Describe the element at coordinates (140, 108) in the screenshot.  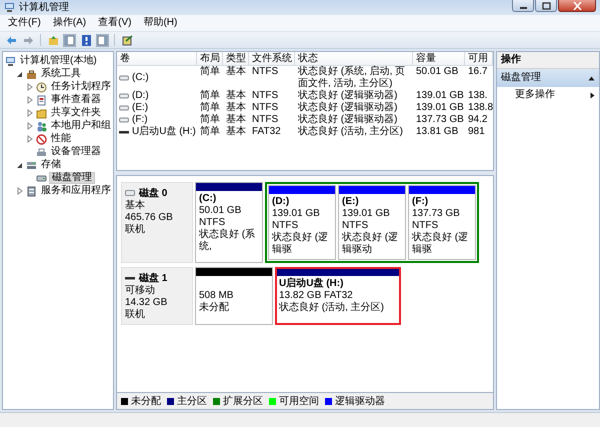
I see `volume-name: (E:)` at that location.